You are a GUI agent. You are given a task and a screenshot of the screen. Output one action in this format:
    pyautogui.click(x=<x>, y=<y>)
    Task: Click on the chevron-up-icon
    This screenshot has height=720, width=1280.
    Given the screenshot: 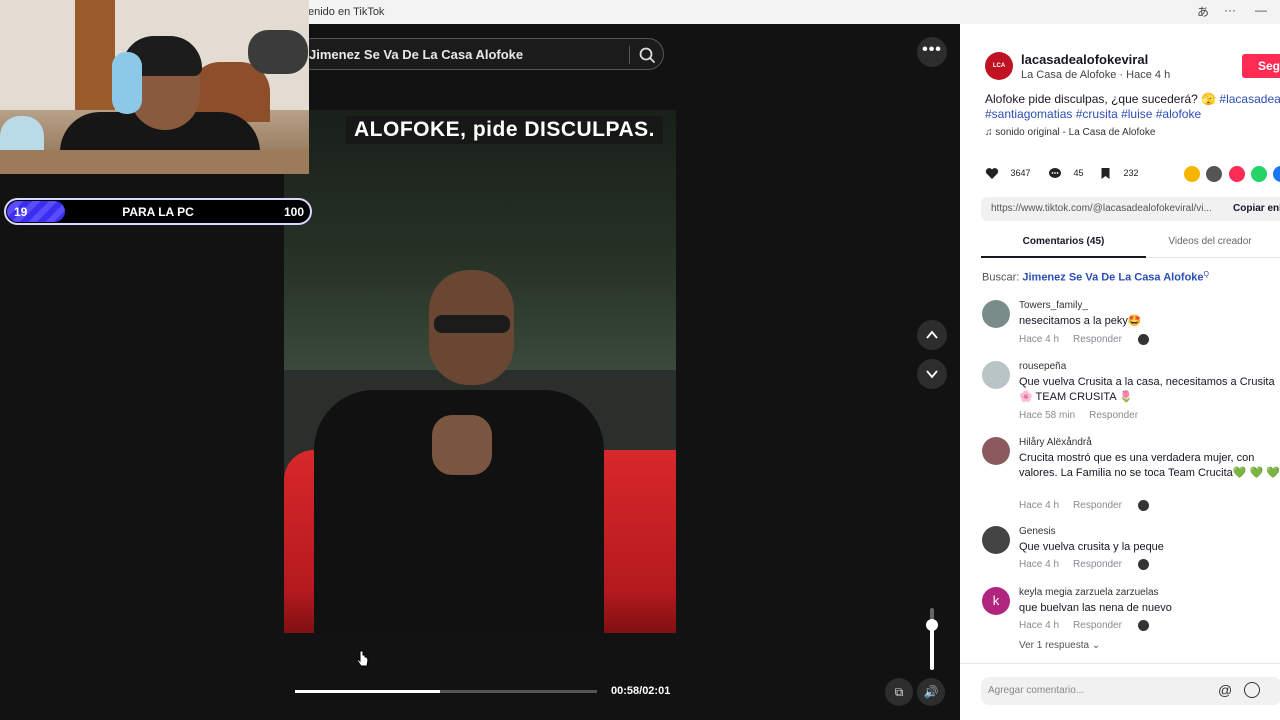 What is the action you would take?
    pyautogui.click(x=932, y=334)
    